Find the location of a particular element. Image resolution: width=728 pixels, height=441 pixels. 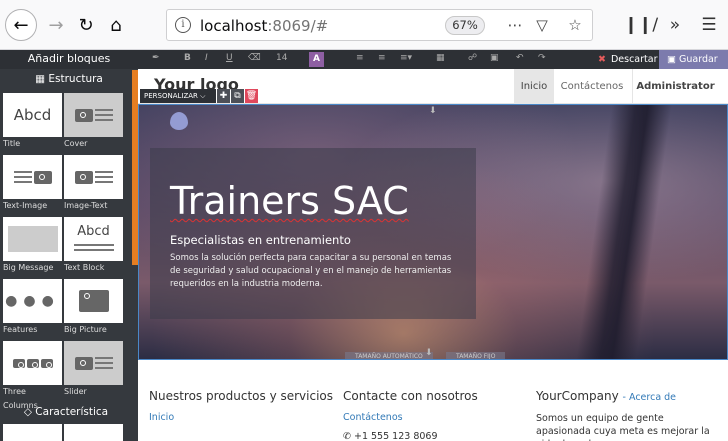

snippet-big-message: Big Message is located at coordinates (32, 247).